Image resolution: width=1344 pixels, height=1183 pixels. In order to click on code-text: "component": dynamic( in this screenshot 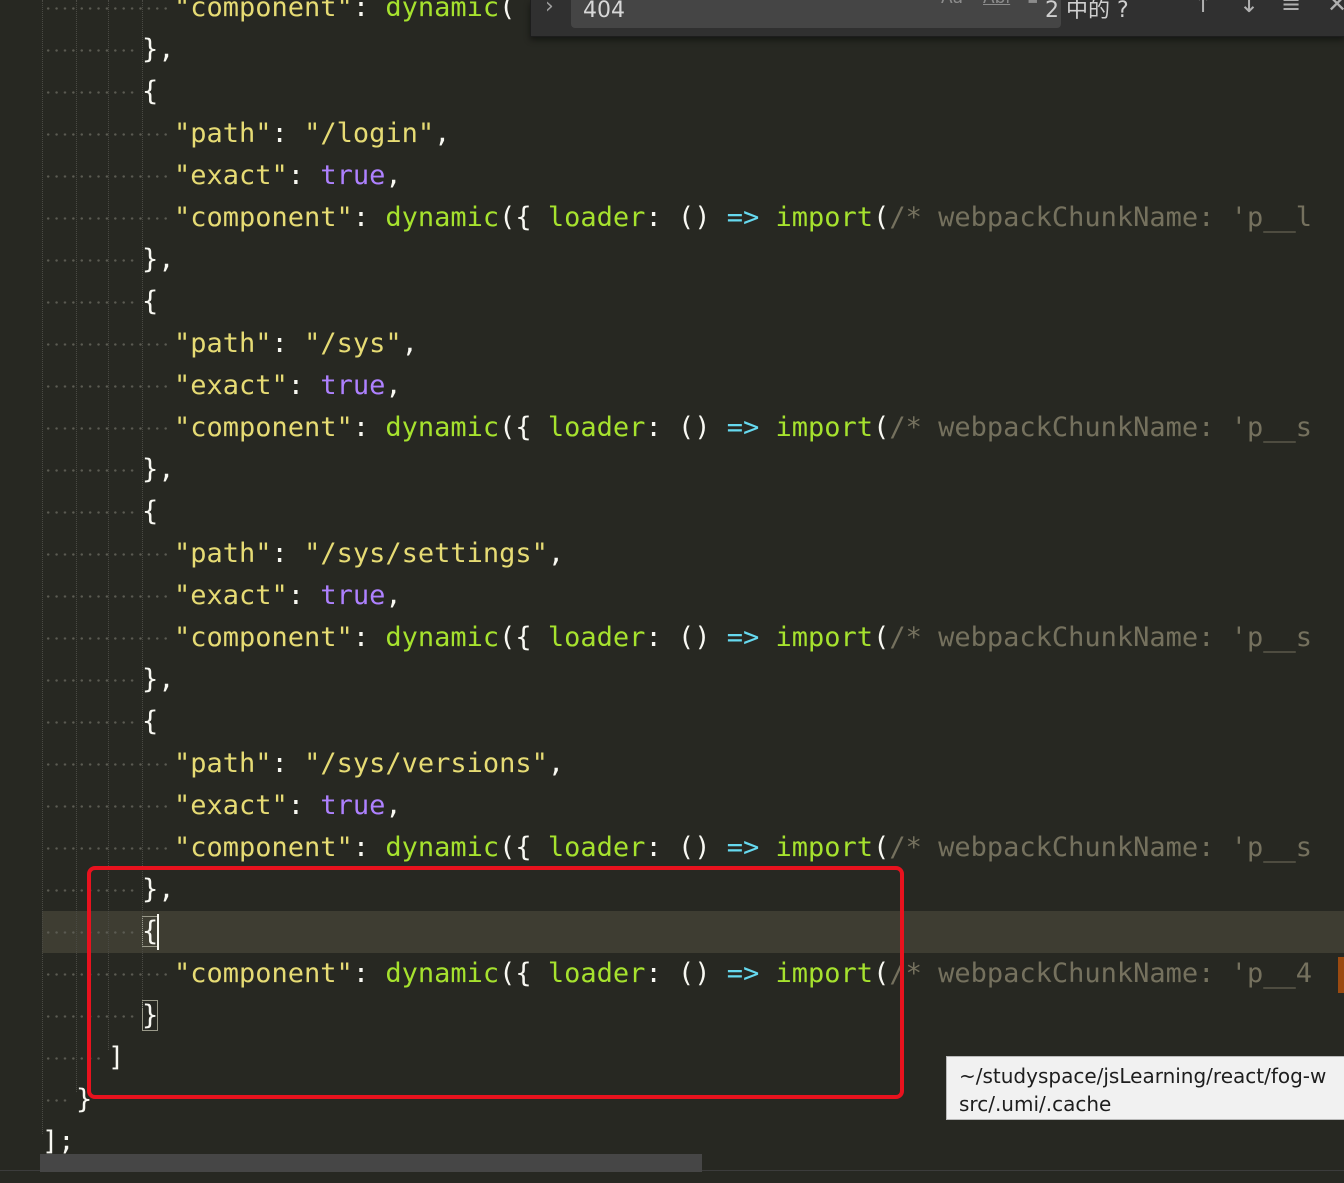, I will do `click(344, 14)`.